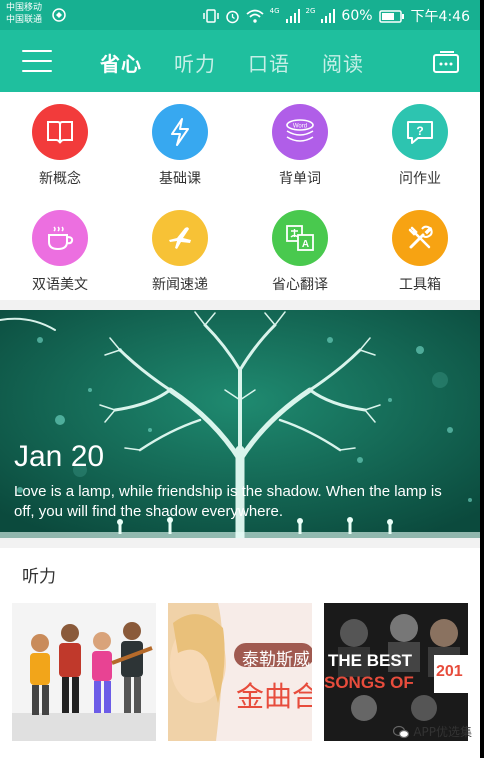 The width and height of the screenshot is (484, 758). Describe the element at coordinates (449, 671) in the screenshot. I see `card-text-3: 201` at that location.